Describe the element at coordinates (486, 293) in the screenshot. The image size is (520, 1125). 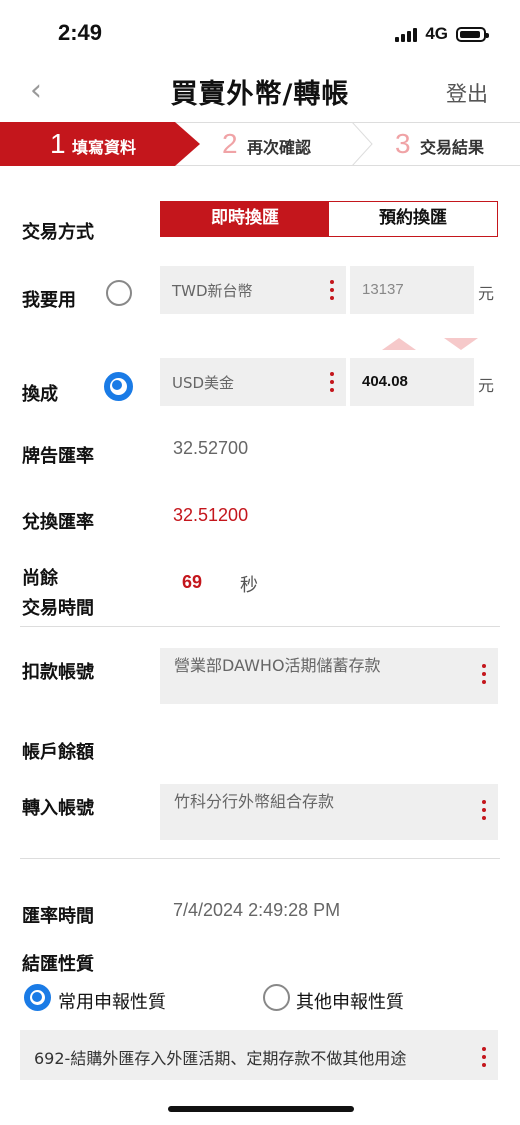
I see `use-unit: 元` at that location.